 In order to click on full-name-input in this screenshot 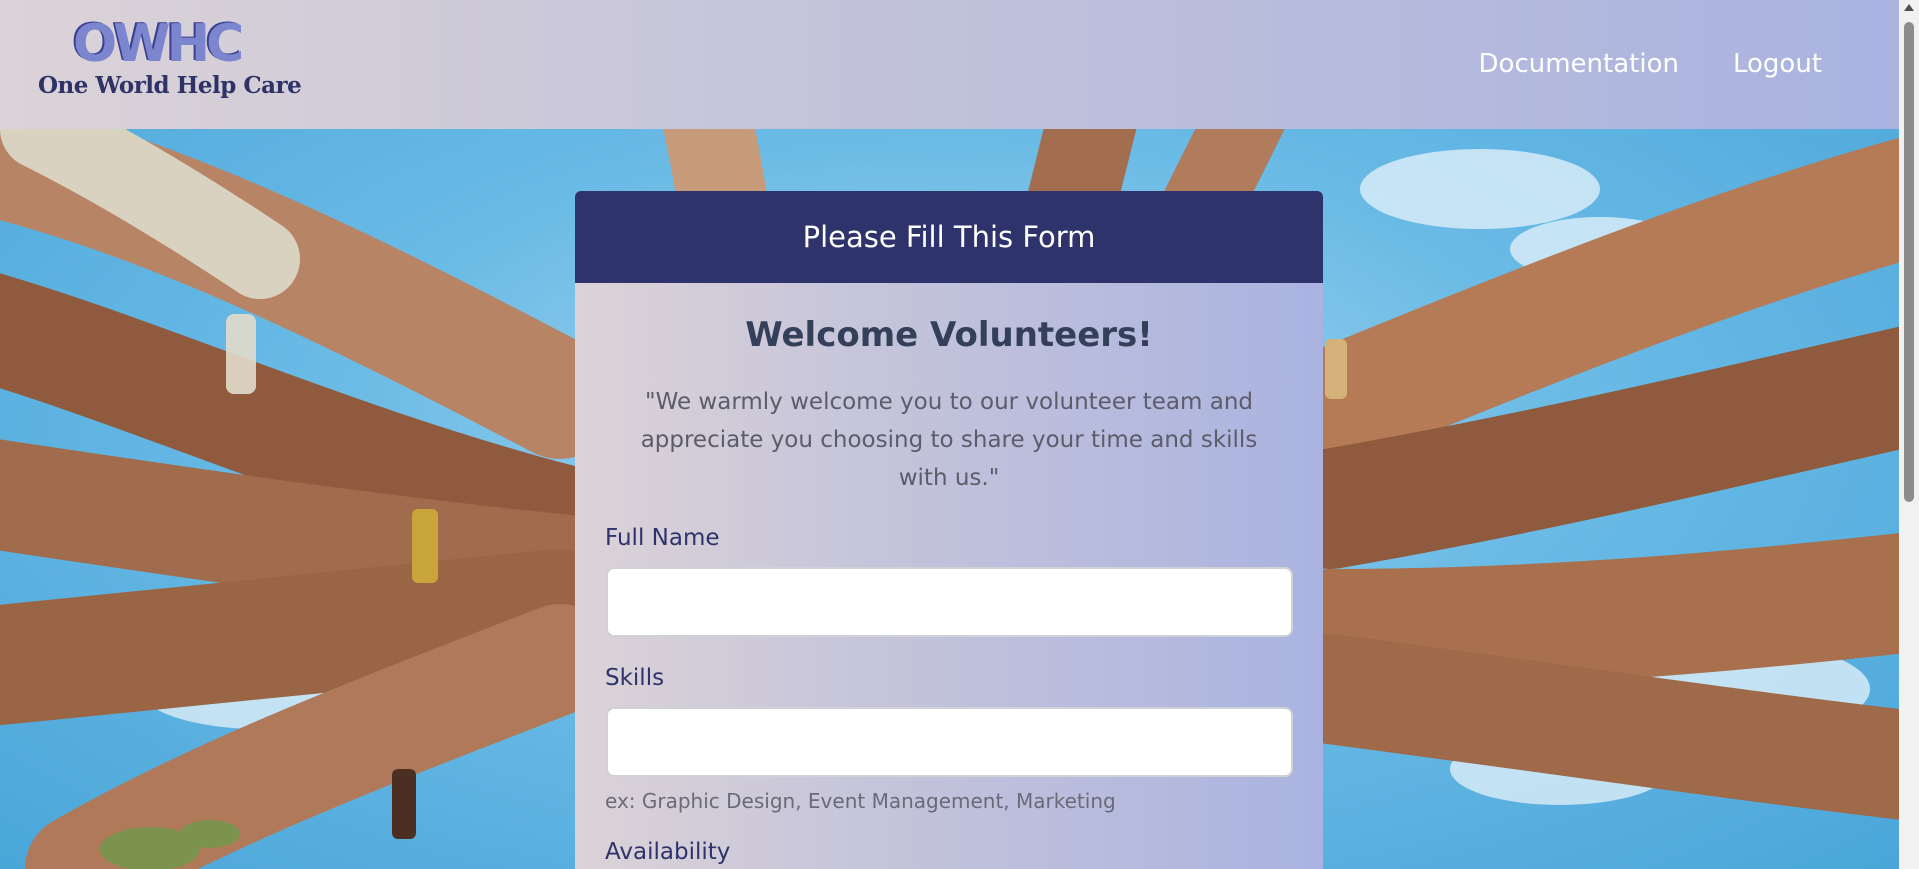, I will do `click(949, 602)`.